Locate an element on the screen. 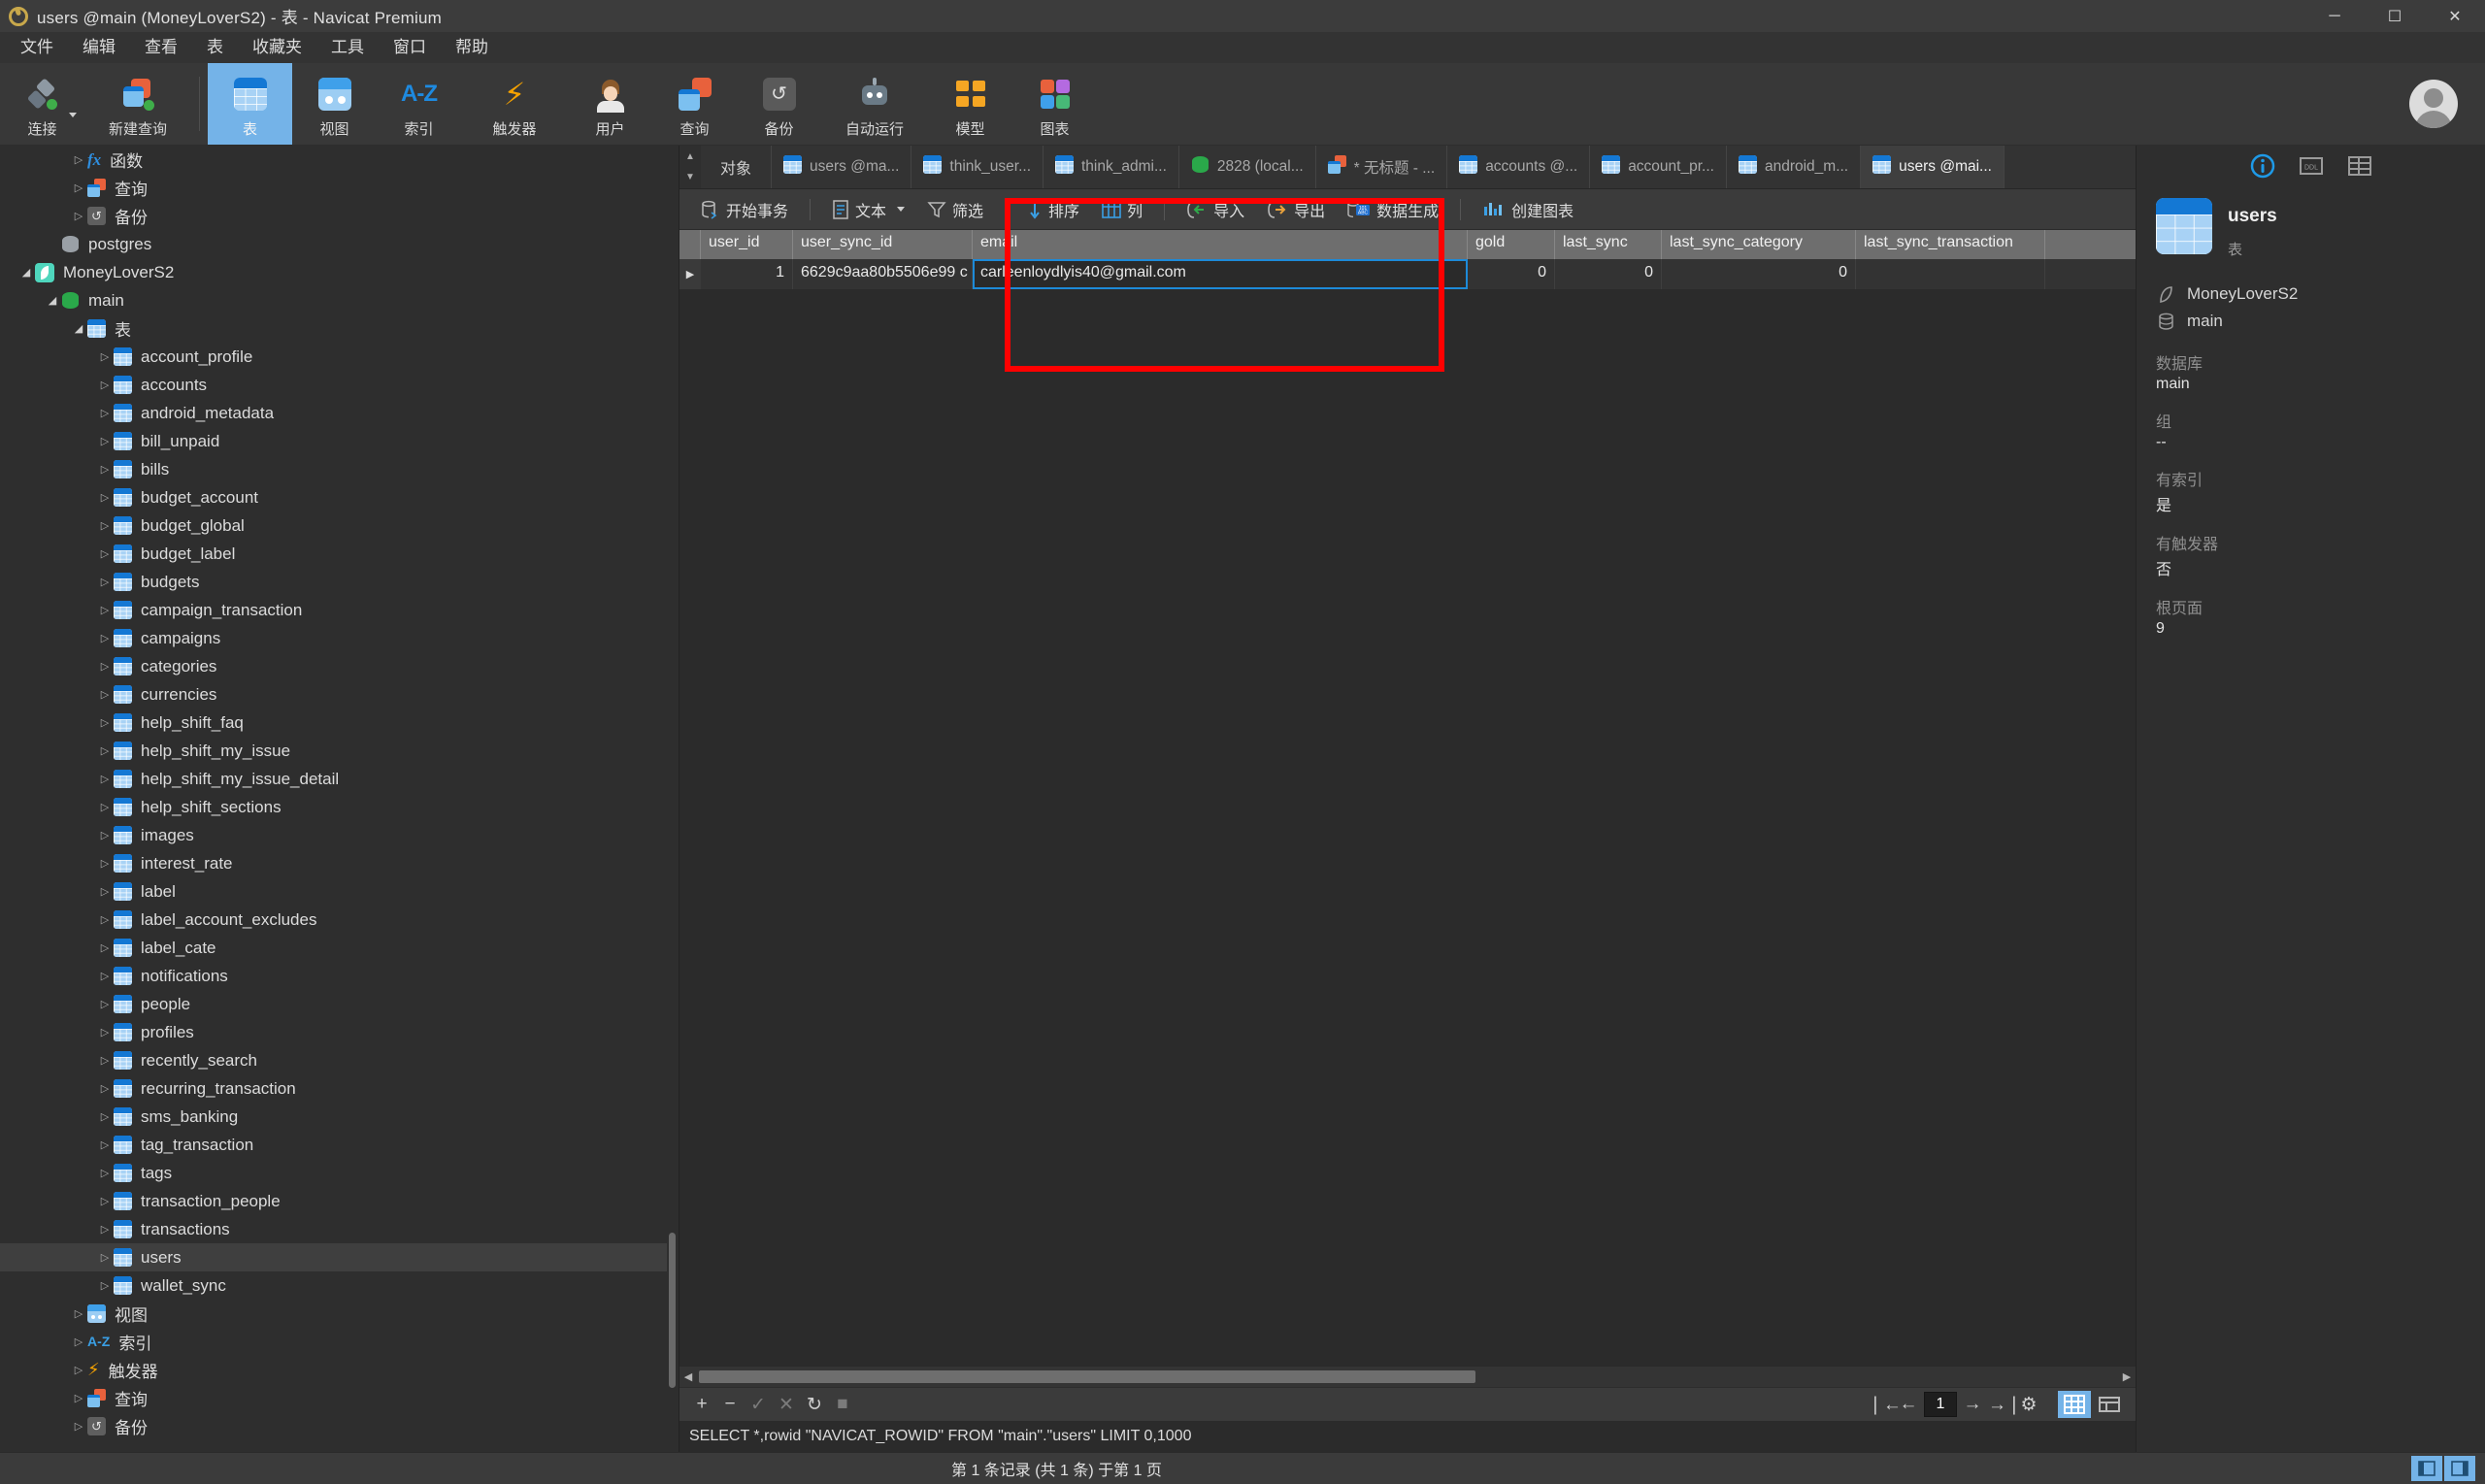  tree-node-tags: ▷ tags is located at coordinates (333, 1173).